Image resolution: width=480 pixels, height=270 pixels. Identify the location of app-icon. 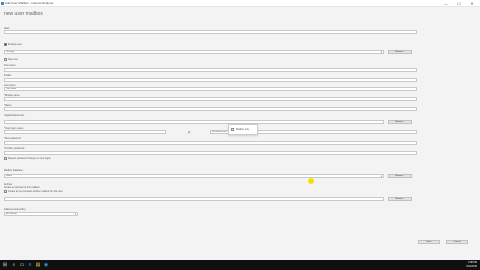
(2, 3).